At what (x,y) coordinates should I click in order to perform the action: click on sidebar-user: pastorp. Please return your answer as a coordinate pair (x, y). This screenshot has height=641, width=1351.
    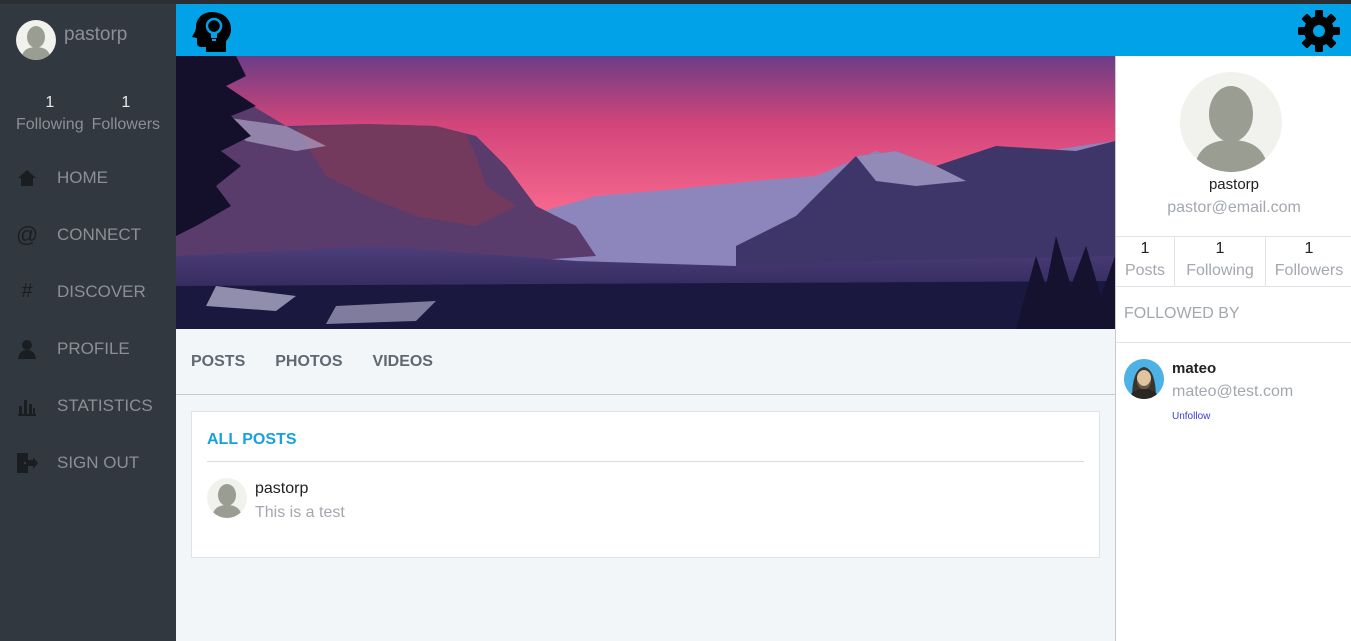
    Looking at the image, I should click on (71, 40).